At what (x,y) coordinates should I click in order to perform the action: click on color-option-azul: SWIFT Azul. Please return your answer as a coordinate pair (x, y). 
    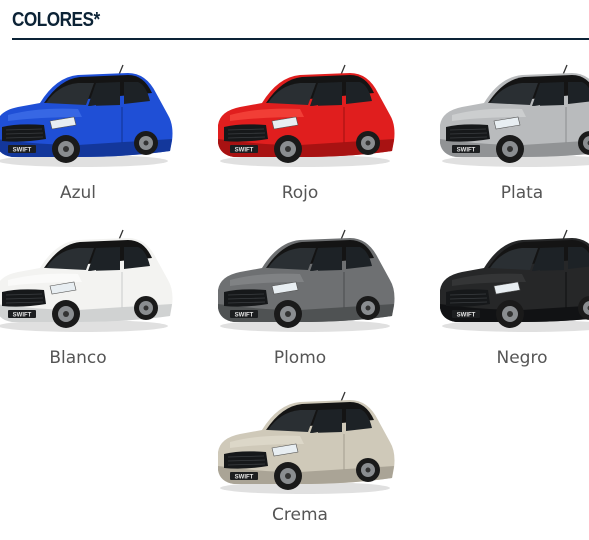
    Looking at the image, I should click on (89, 138).